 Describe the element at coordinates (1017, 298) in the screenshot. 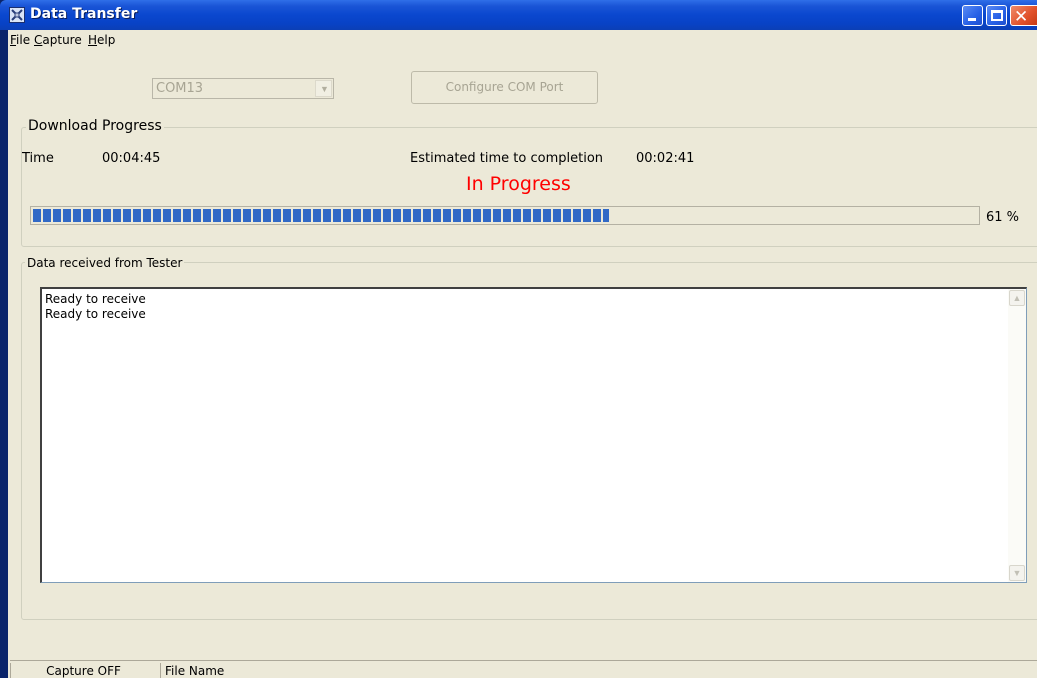

I see `scroll-up-icon: ▲` at that location.